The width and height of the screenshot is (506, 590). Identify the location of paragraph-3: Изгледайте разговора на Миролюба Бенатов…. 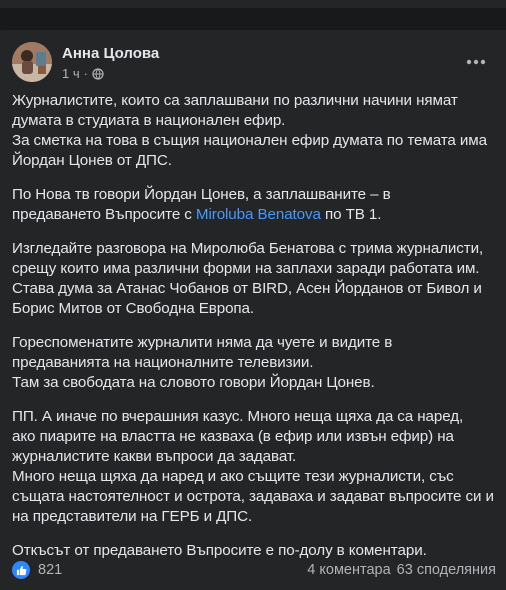
(257, 279).